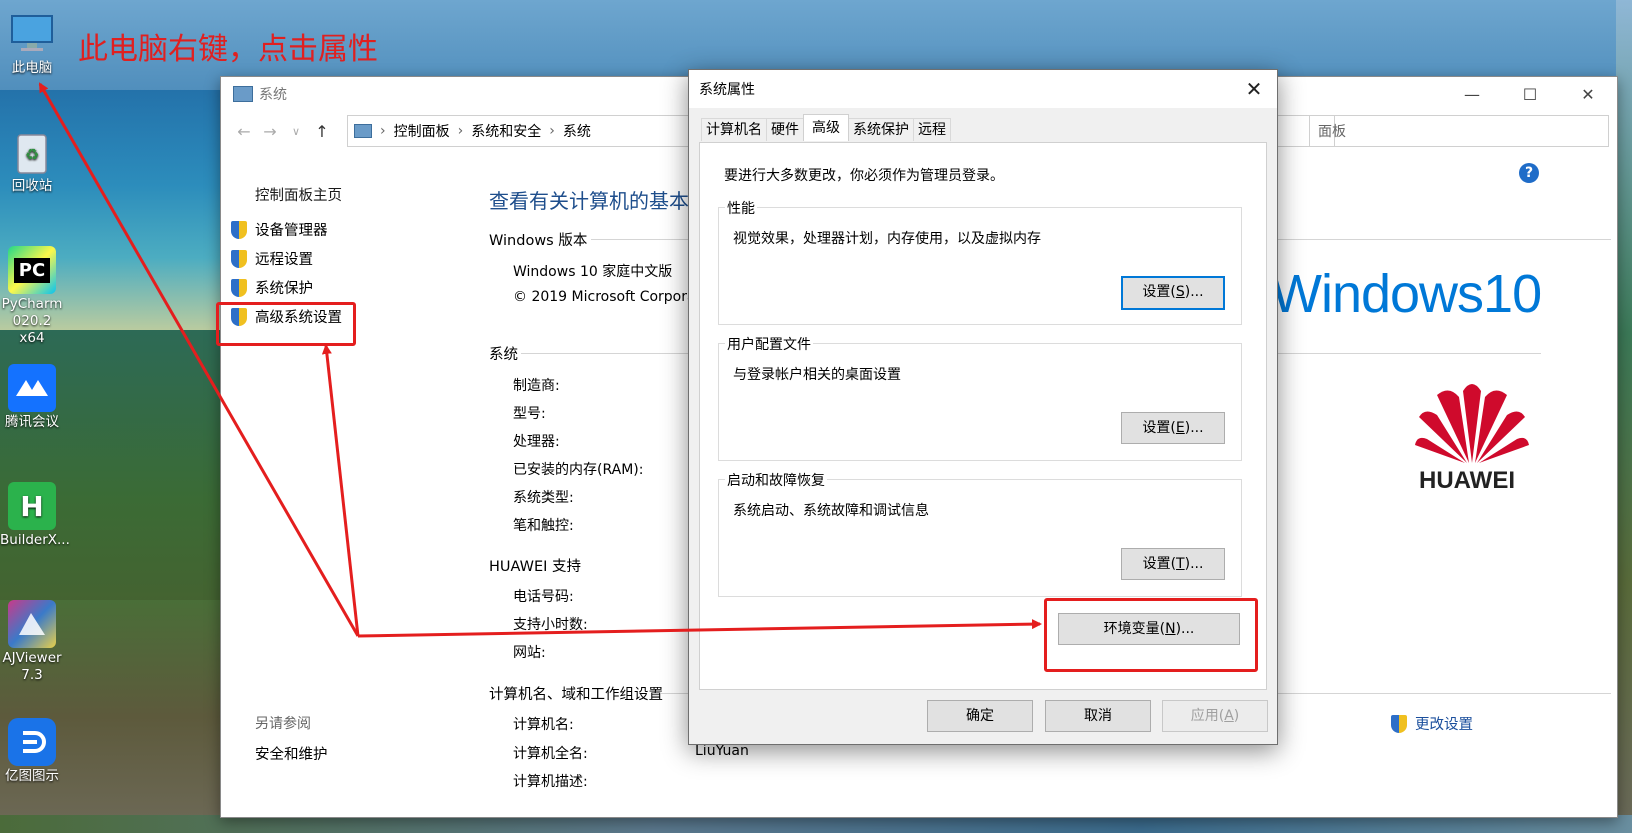 This screenshot has height=833, width=1632. Describe the element at coordinates (351, 194) in the screenshot. I see `nav-control-panel-home: 控制面板主页` at that location.